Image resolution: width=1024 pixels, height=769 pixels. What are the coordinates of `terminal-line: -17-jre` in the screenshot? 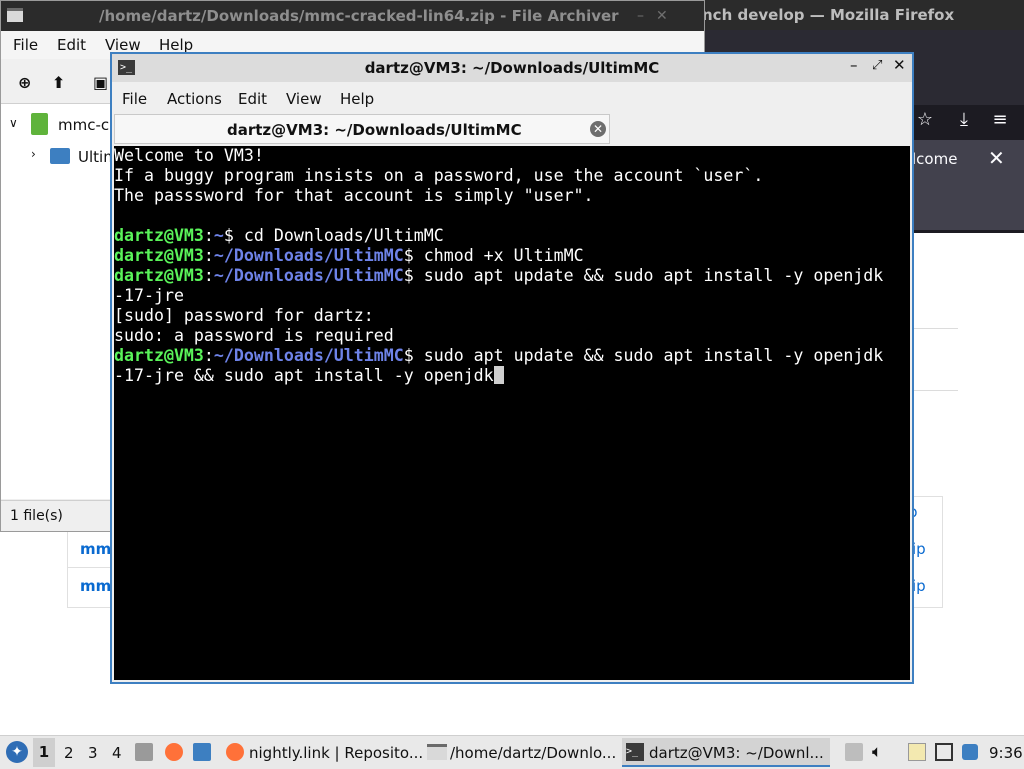 It's located at (498, 296).